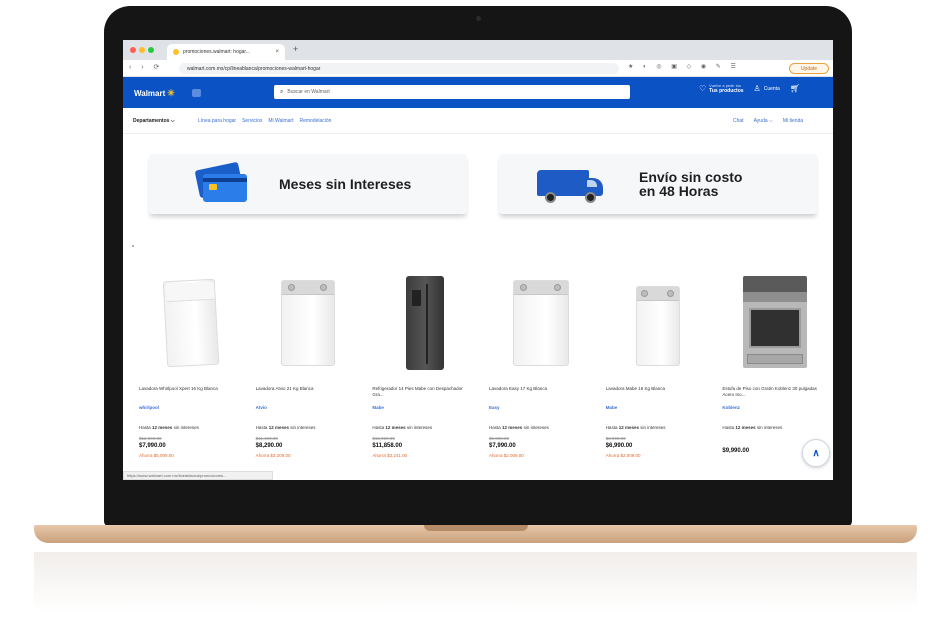 The height and width of the screenshot is (619, 951). I want to click on product-name: Lavadora Mabe 16 Kg Blanca, so click(656, 389).